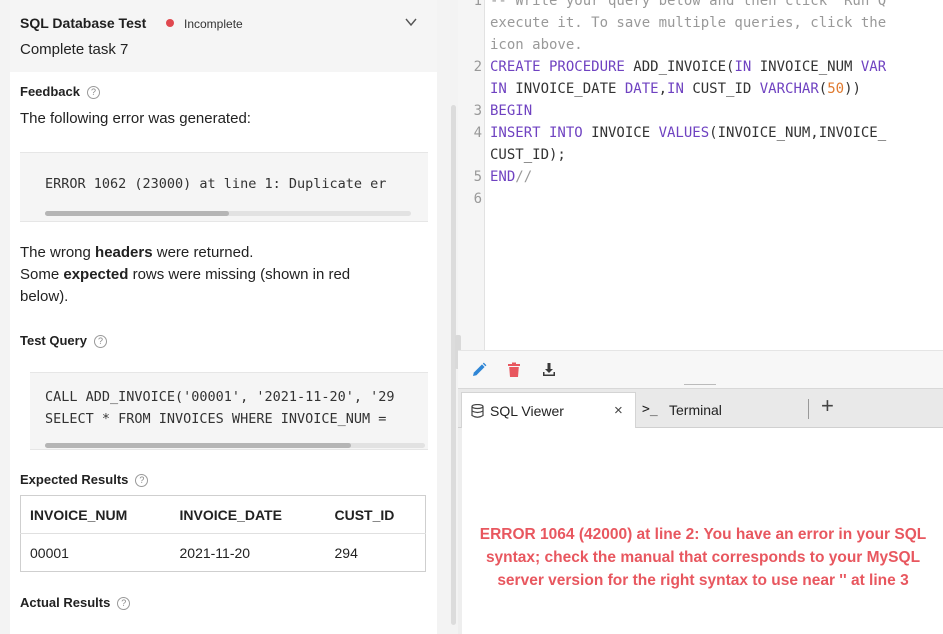 The width and height of the screenshot is (943, 634). I want to click on keyword: VARCHAR, so click(789, 89).